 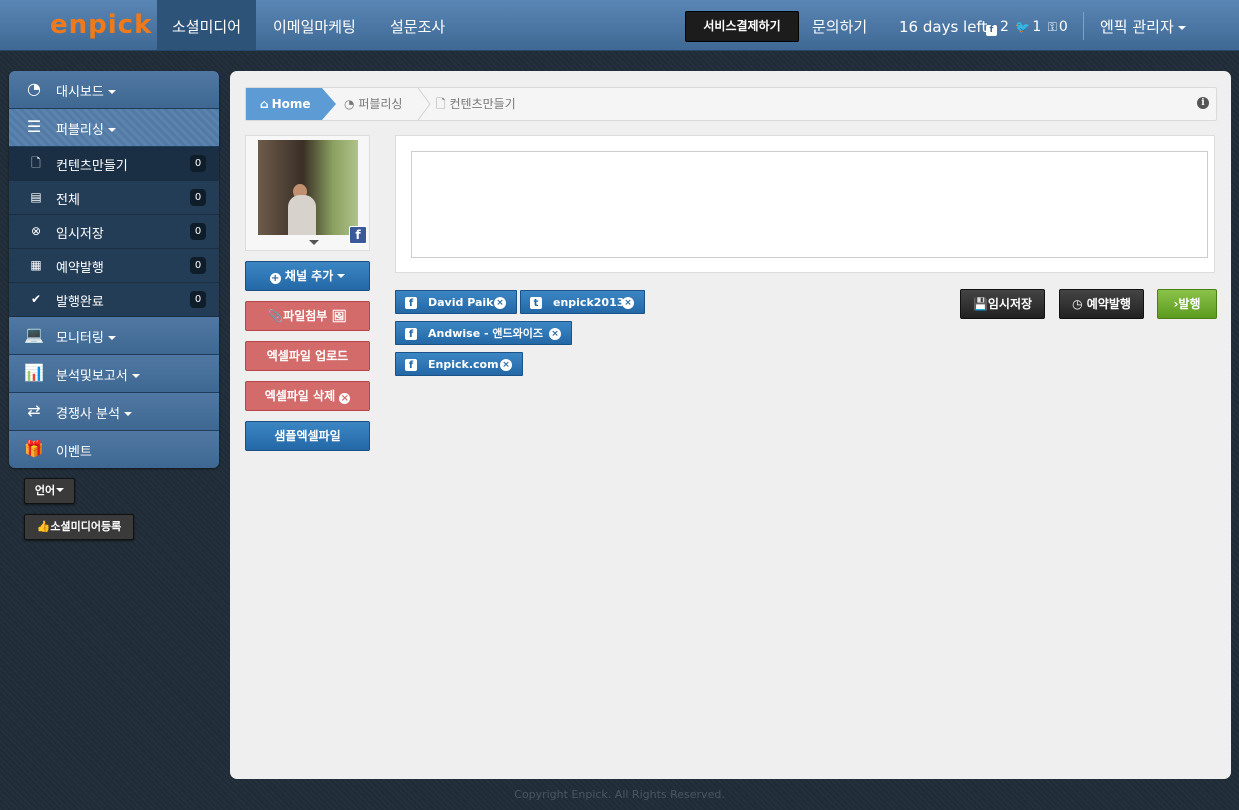 I want to click on floppy-disk-icon: 💾, so click(x=980, y=304).